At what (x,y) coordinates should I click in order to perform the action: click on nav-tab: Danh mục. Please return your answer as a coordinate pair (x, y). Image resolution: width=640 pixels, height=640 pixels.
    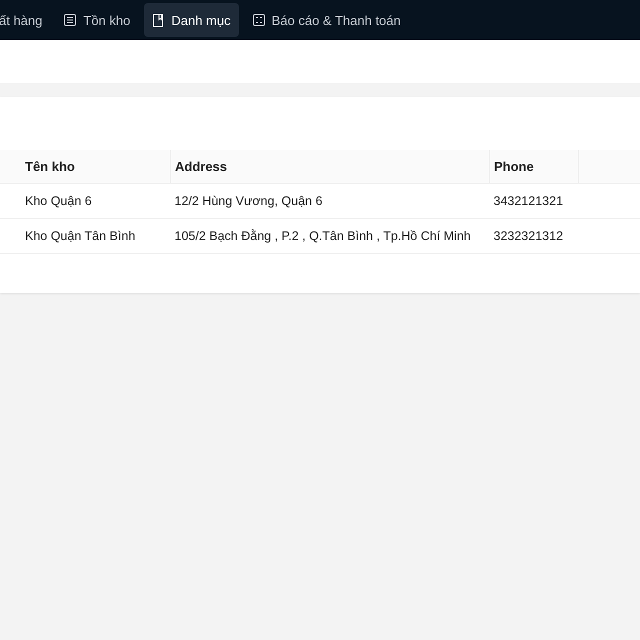
    Looking at the image, I should click on (191, 20).